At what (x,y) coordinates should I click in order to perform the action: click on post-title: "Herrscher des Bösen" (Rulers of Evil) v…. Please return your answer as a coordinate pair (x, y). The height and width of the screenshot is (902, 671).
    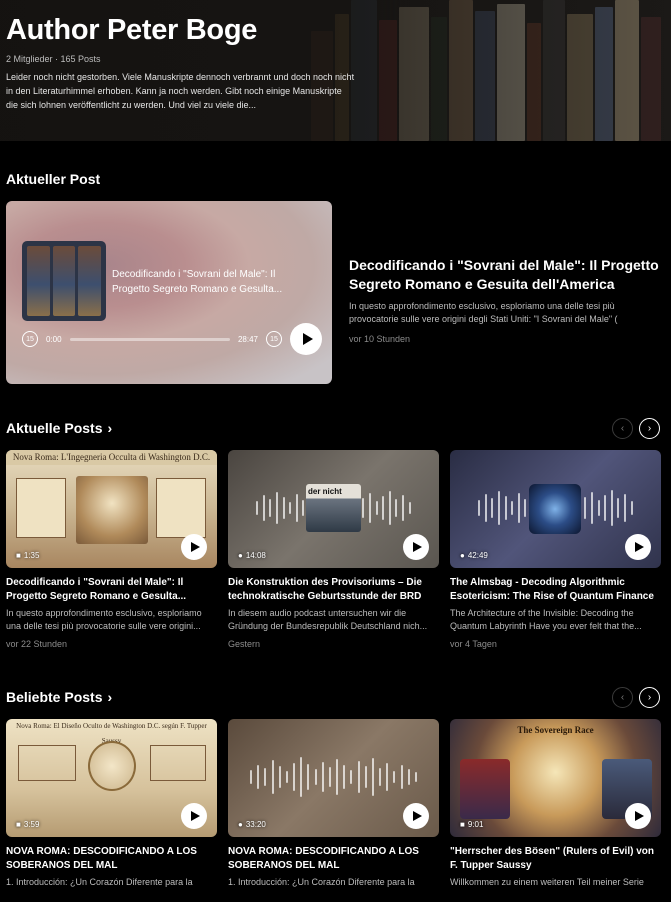
    Looking at the image, I should click on (555, 859).